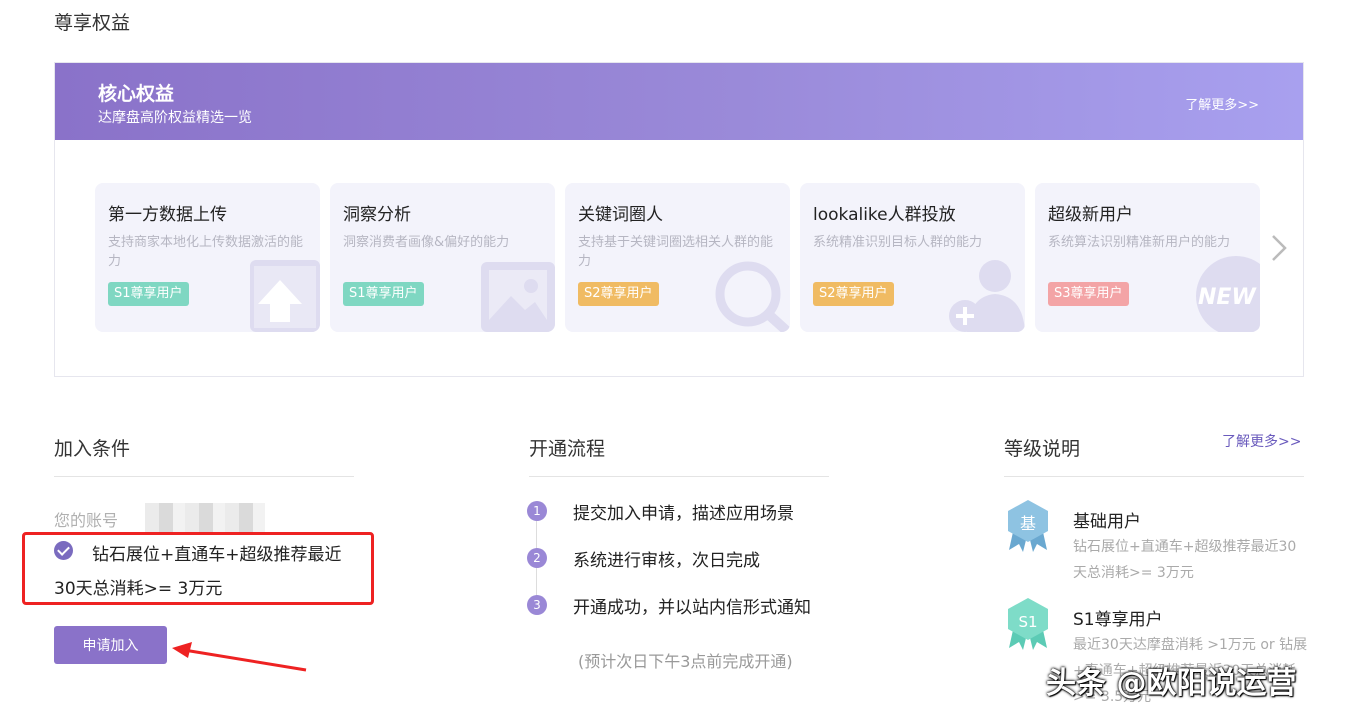  I want to click on step-text: 系统进行审核，次日完成, so click(666, 561).